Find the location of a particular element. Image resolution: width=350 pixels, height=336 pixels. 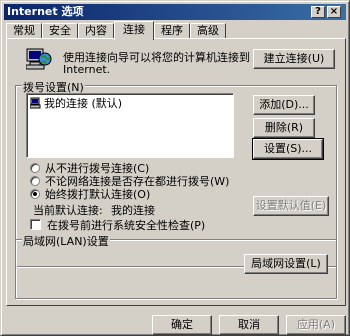

list-item: 我的连接 (默认) is located at coordinates (76, 103).